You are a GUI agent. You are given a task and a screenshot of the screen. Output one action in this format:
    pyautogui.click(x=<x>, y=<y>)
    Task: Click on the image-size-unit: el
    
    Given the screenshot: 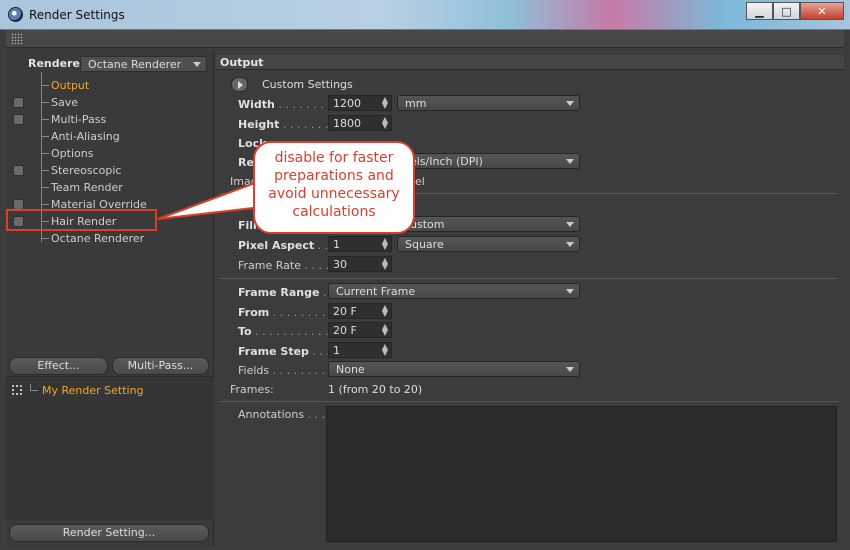 What is the action you would take?
    pyautogui.click(x=420, y=181)
    